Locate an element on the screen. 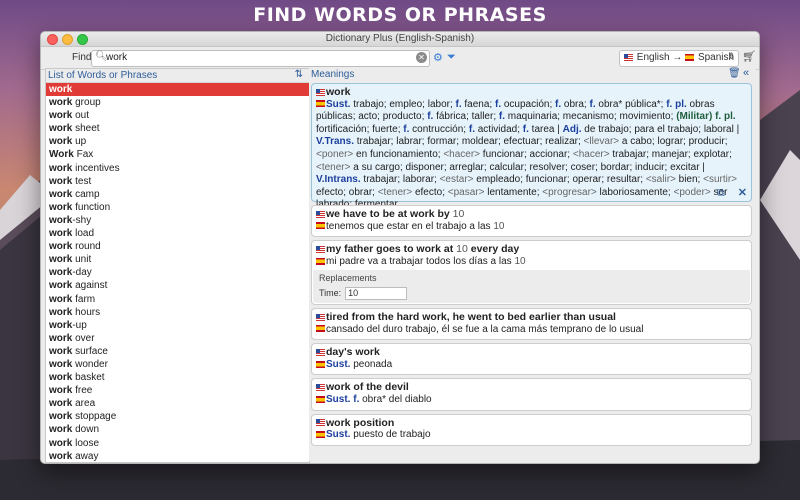 The width and height of the screenshot is (800, 500). word-list-item: work unit is located at coordinates (177, 259).